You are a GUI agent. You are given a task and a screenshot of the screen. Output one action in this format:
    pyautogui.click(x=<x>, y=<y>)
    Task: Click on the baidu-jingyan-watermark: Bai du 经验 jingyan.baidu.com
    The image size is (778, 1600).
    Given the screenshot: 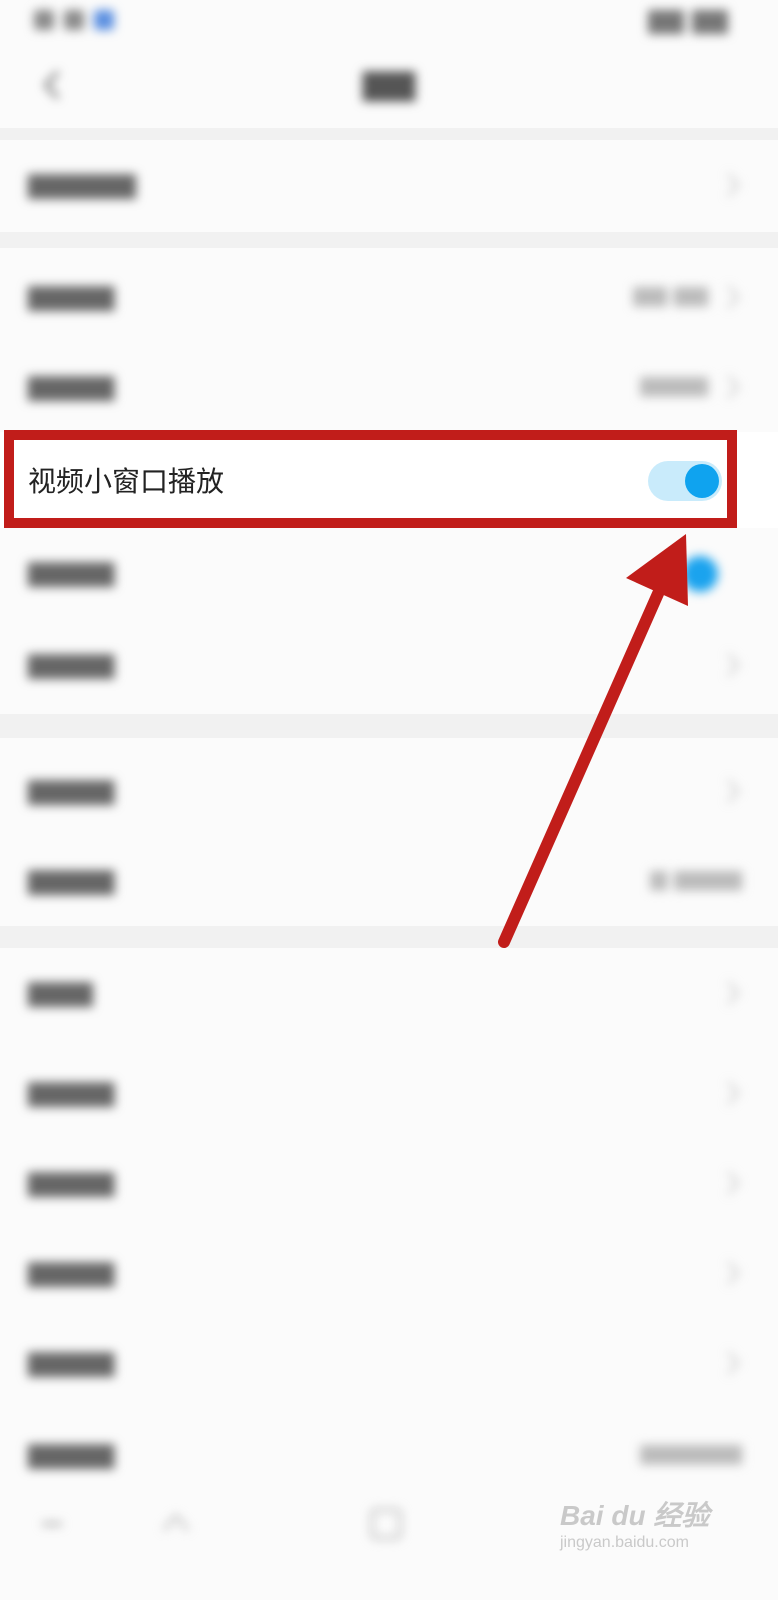 What is the action you would take?
    pyautogui.click(x=640, y=1526)
    